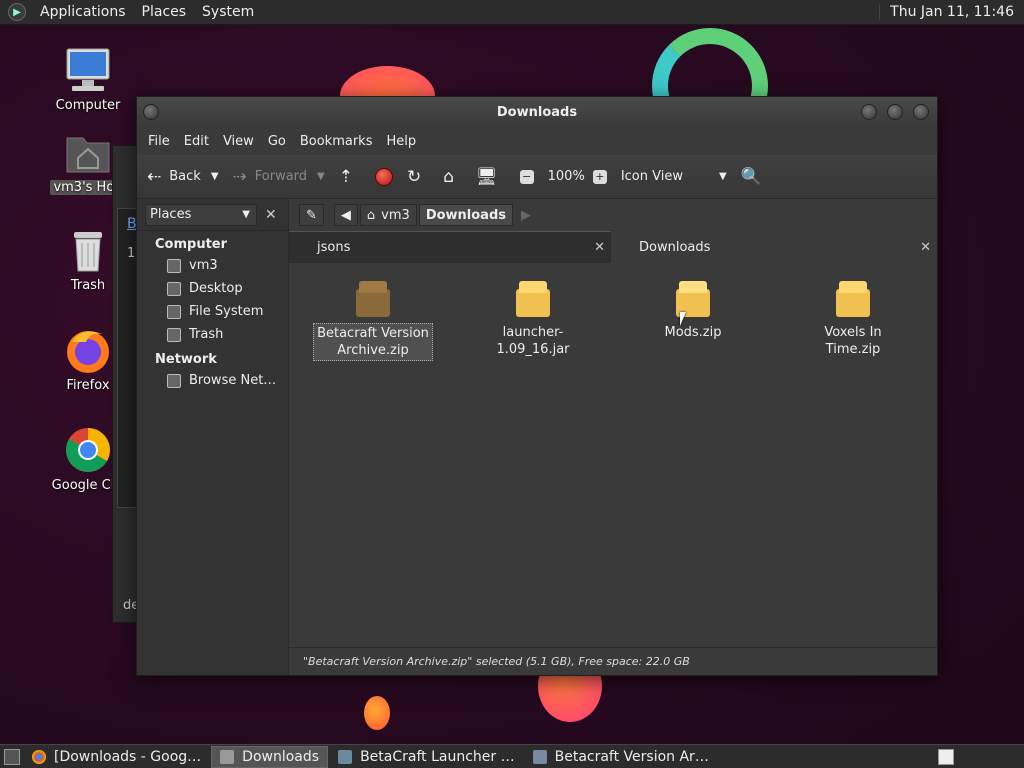 This screenshot has height=768, width=1024. Describe the element at coordinates (946, 756) in the screenshot. I see `workspace-switcher` at that location.